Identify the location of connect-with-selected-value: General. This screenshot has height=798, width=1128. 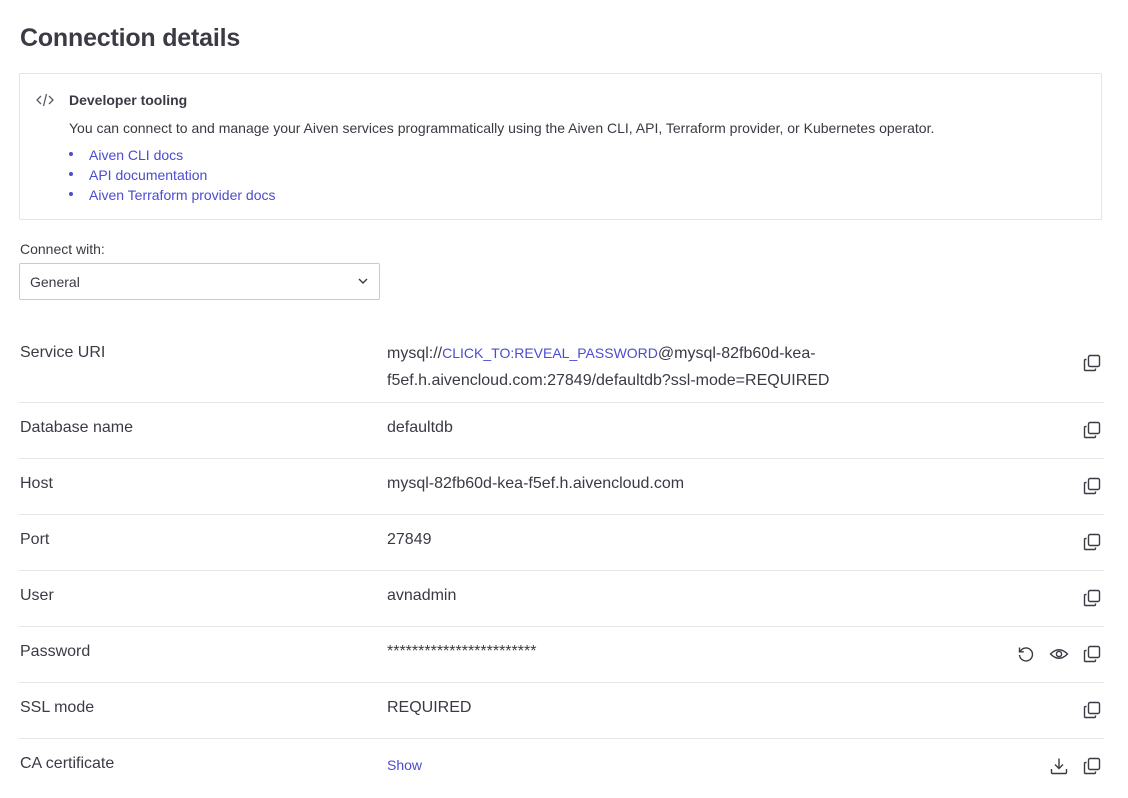
(55, 282).